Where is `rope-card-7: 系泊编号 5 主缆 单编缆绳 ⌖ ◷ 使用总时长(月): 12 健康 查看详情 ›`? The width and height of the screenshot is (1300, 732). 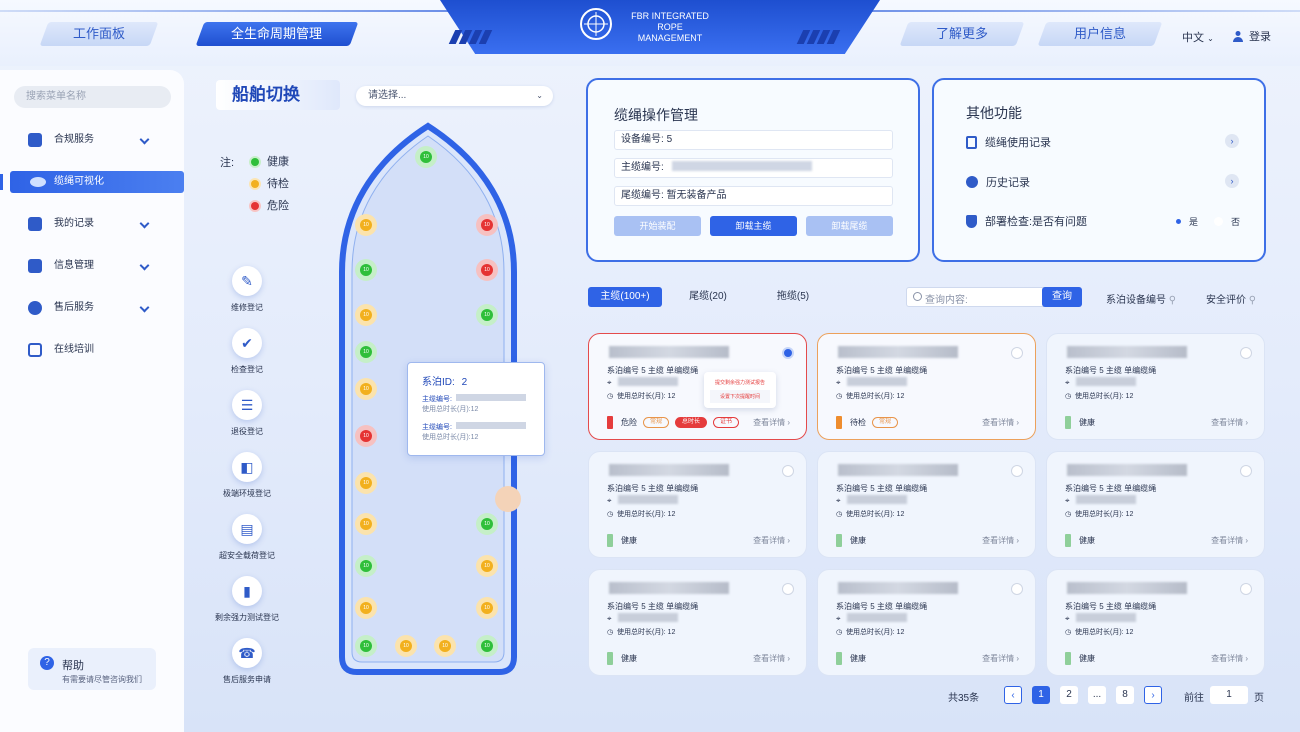 rope-card-7: 系泊编号 5 主缆 单编缆绳 ⌖ ◷ 使用总时长(月): 12 健康 查看详情 › is located at coordinates (697, 622).